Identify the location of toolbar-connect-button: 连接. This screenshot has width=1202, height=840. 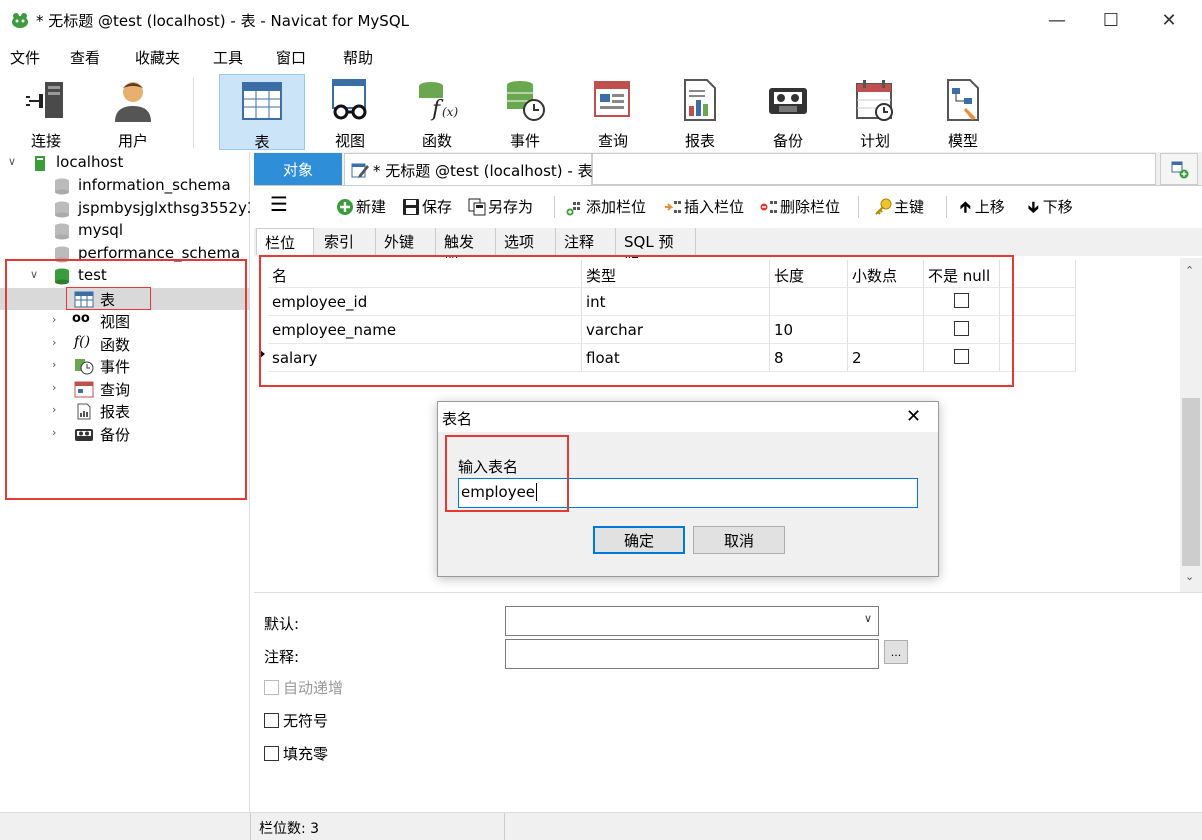
(46, 112).